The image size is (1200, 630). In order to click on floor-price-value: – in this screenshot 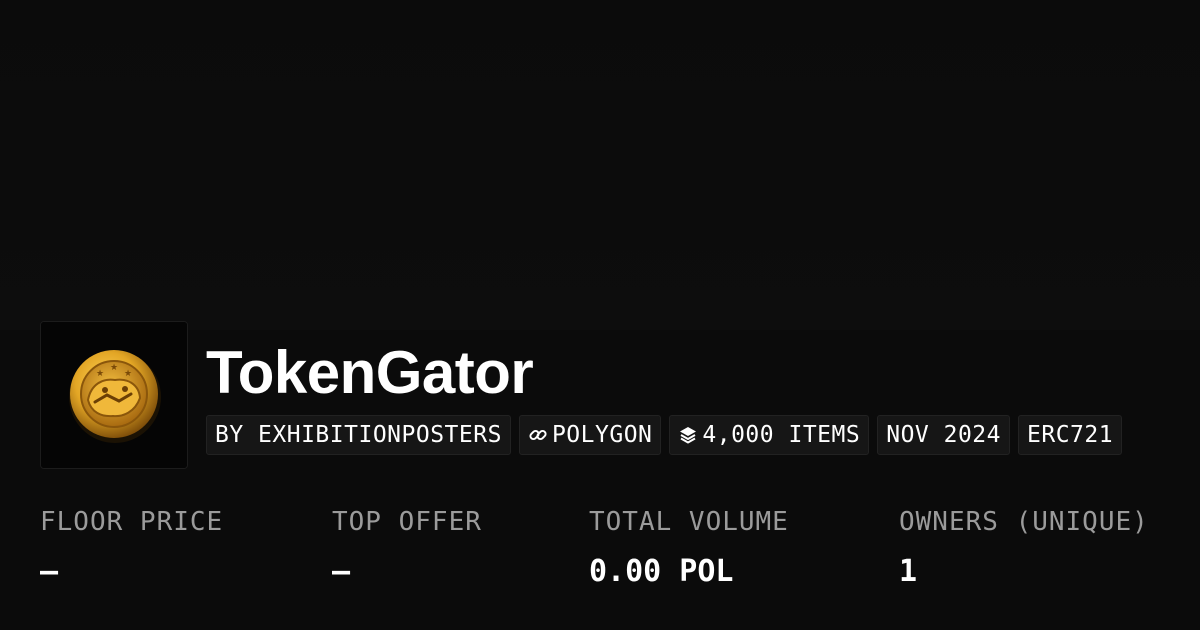, I will do `click(49, 571)`.